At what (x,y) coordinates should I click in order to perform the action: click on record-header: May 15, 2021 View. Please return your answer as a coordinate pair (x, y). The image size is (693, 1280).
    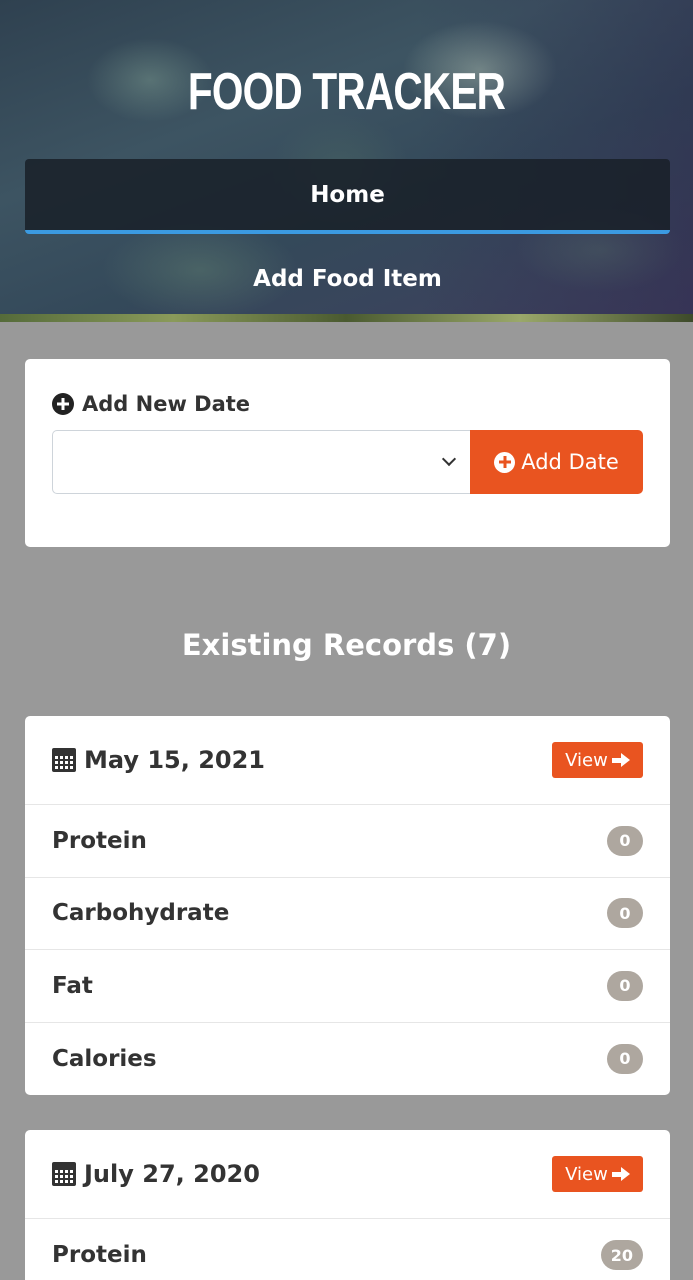
    Looking at the image, I should click on (347, 760).